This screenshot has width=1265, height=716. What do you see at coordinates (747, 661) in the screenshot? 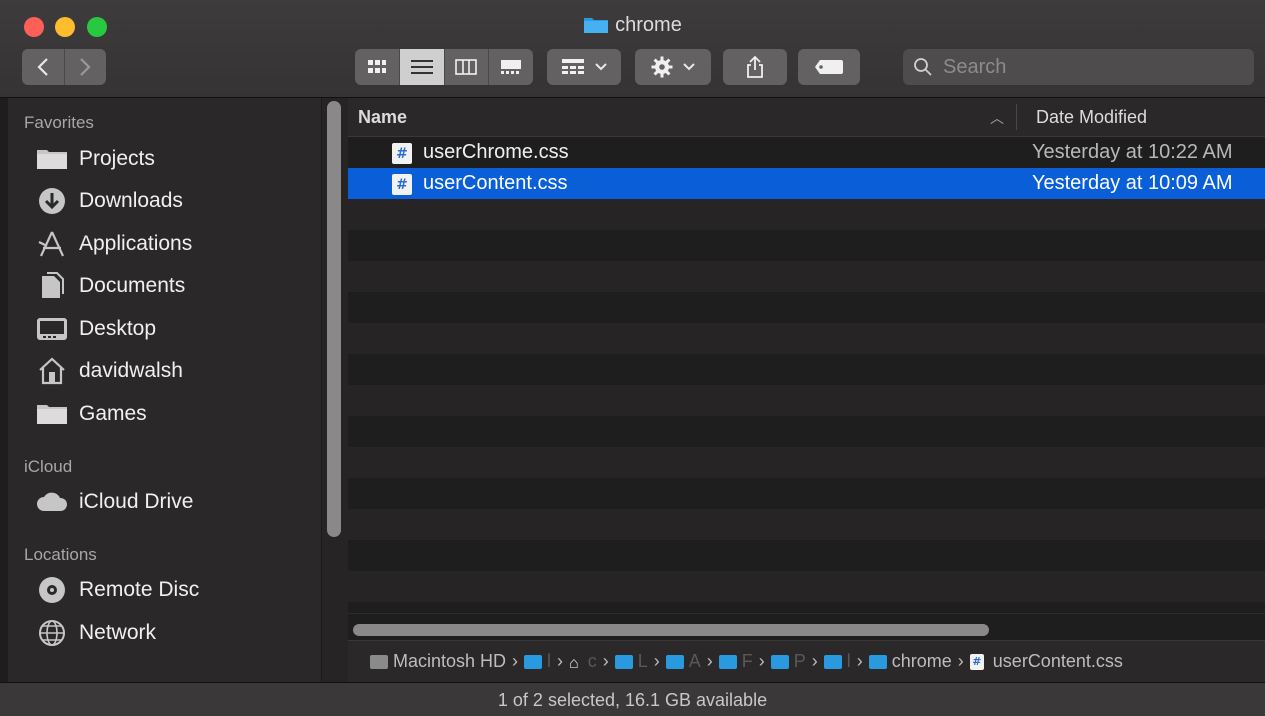
I see `path-label: F` at bounding box center [747, 661].